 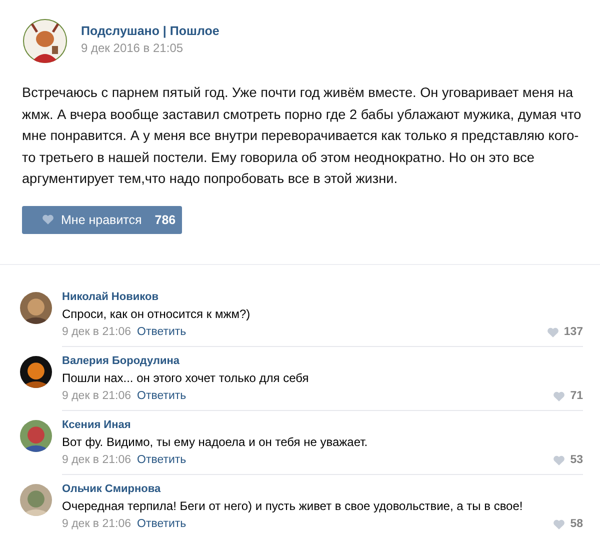 What do you see at coordinates (576, 460) in the screenshot?
I see `like-count: 53` at bounding box center [576, 460].